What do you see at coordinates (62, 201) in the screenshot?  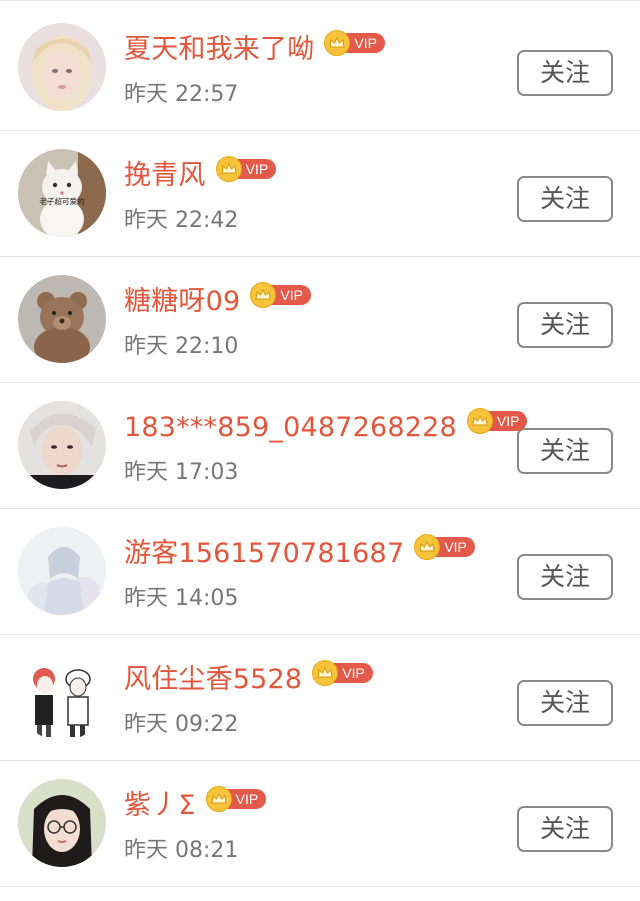 I see `avatar-caption: 老子超可爱的` at bounding box center [62, 201].